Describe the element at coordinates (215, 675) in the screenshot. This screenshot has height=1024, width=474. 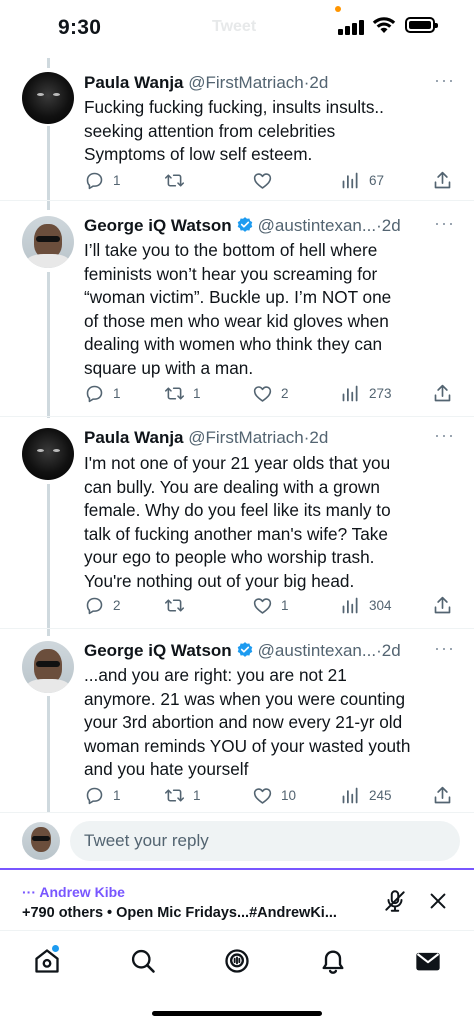
I see `tweet-text-line: ...and you are right: you are not 21` at that location.